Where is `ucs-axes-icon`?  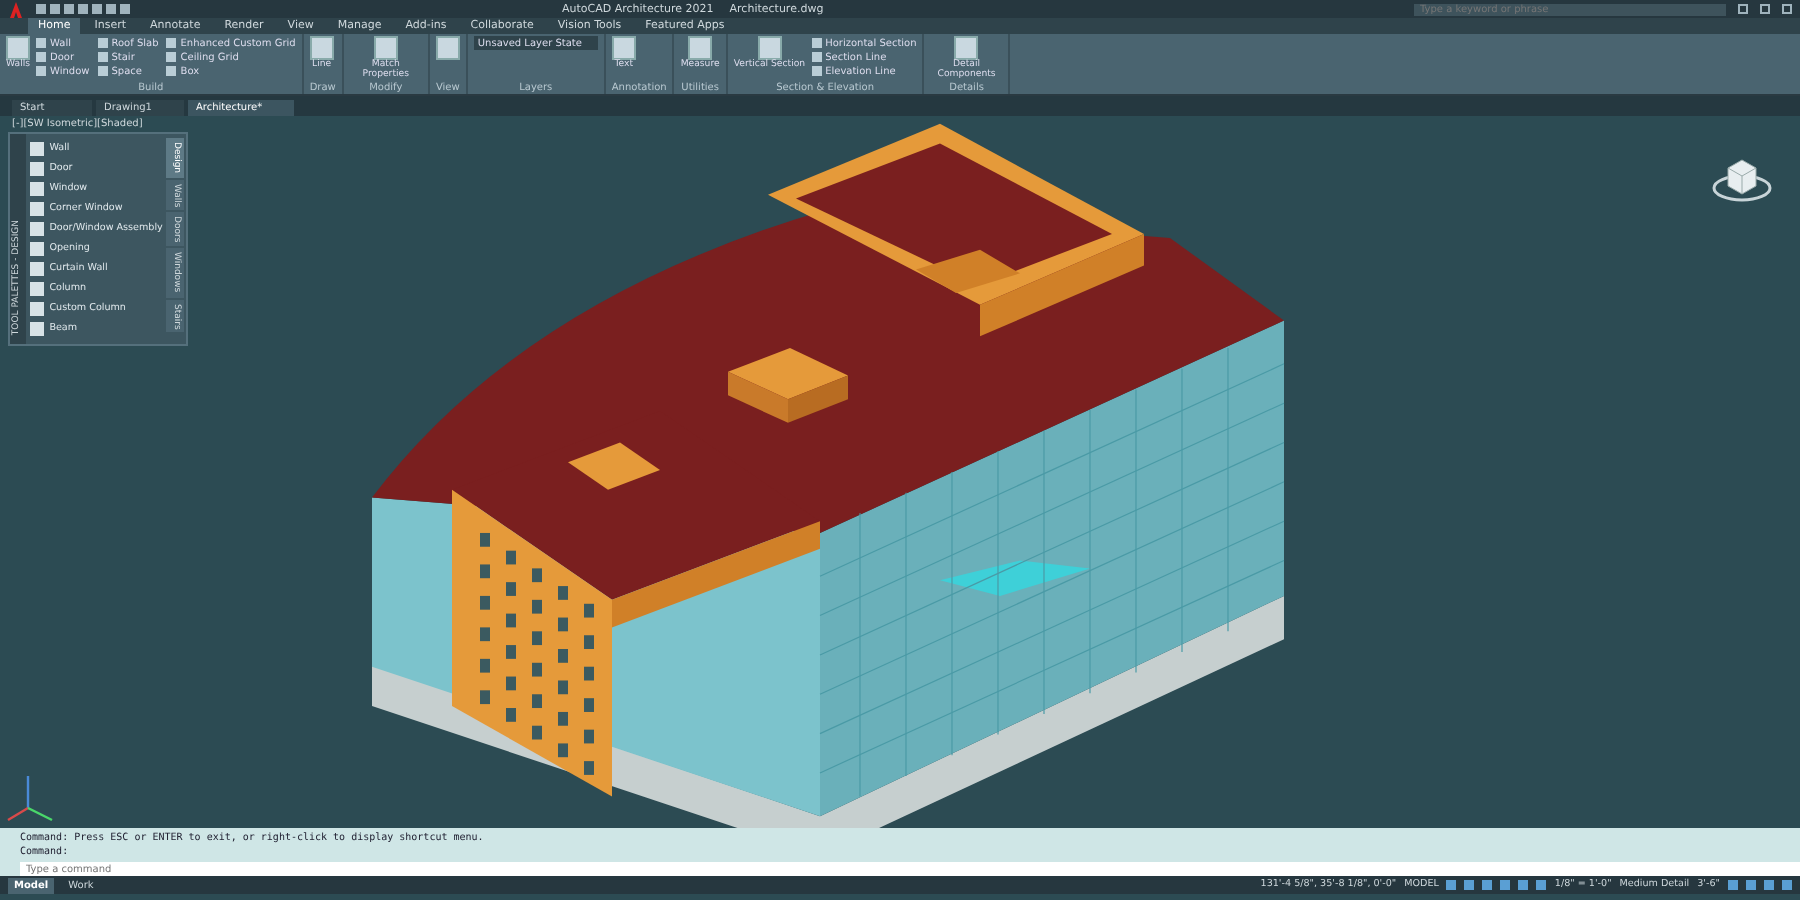
ucs-axes-icon is located at coordinates (30, 798).